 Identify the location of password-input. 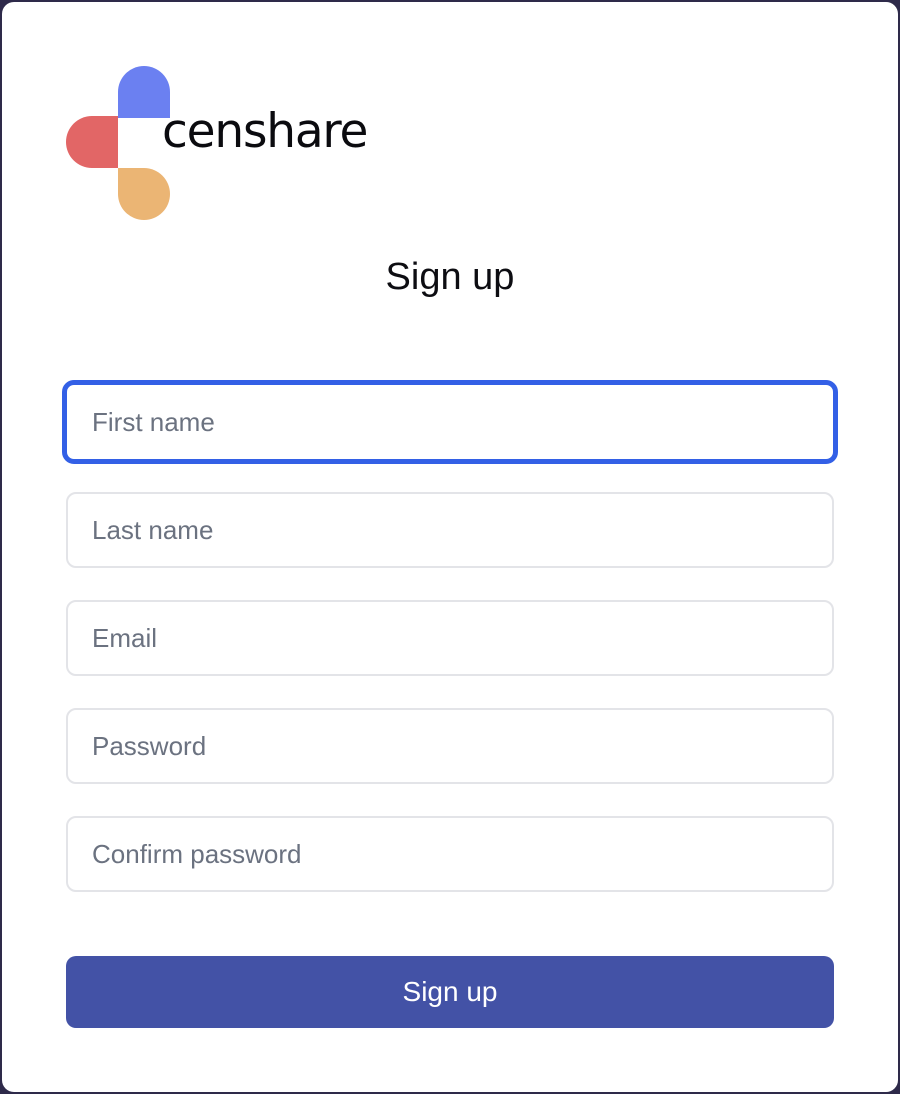
(450, 746).